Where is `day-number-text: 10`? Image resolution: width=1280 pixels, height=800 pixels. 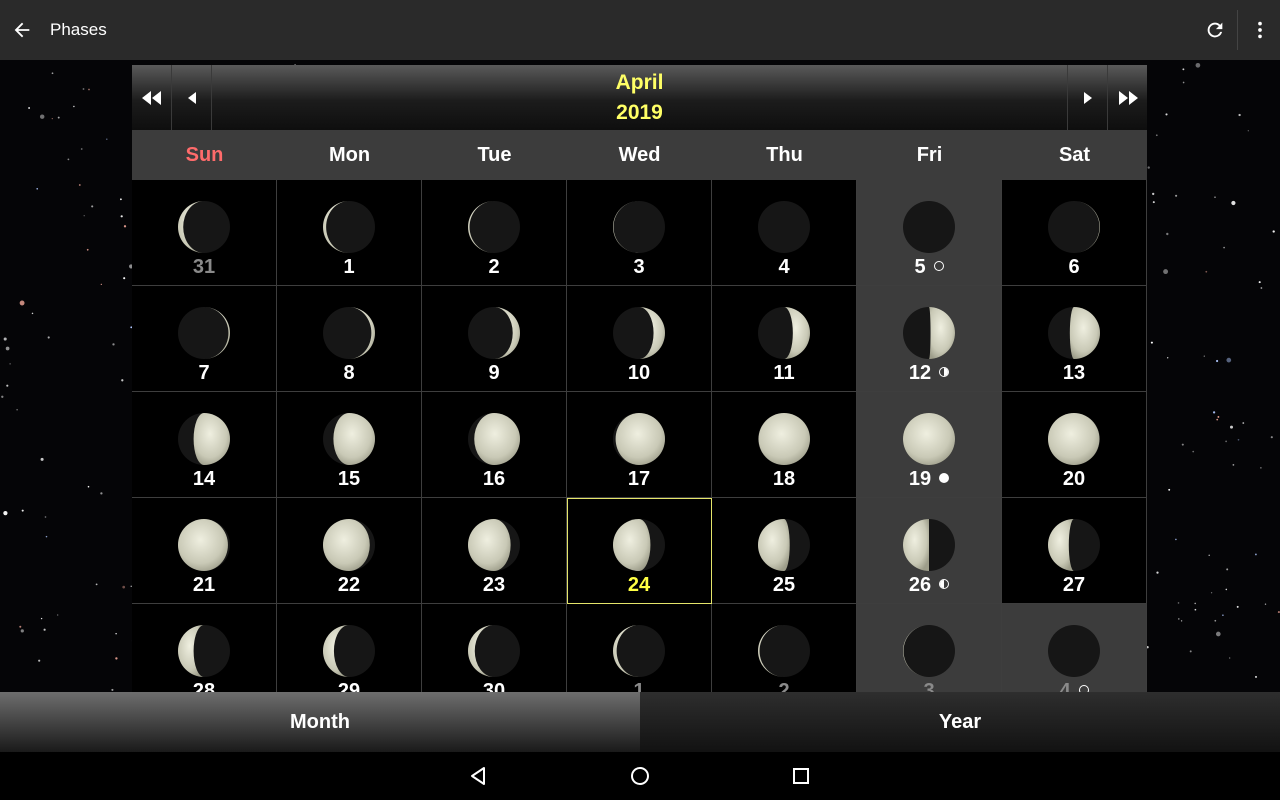 day-number-text: 10 is located at coordinates (639, 373).